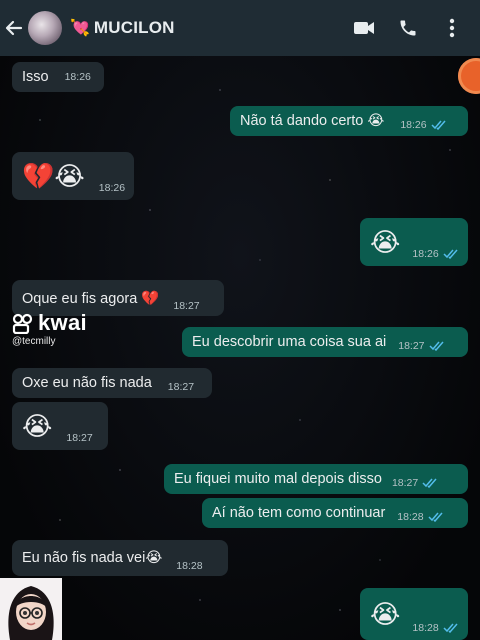  What do you see at coordinates (58, 77) in the screenshot?
I see `message-incoming: Isso 18:26` at bounding box center [58, 77].